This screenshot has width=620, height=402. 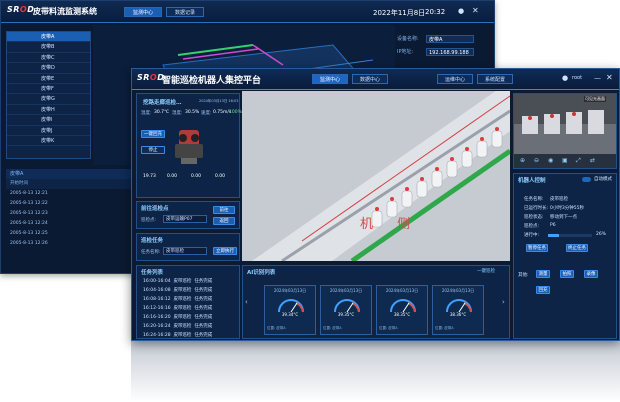 What do you see at coordinates (591, 274) in the screenshot?
I see `record-button: 录像` at bounding box center [591, 274].